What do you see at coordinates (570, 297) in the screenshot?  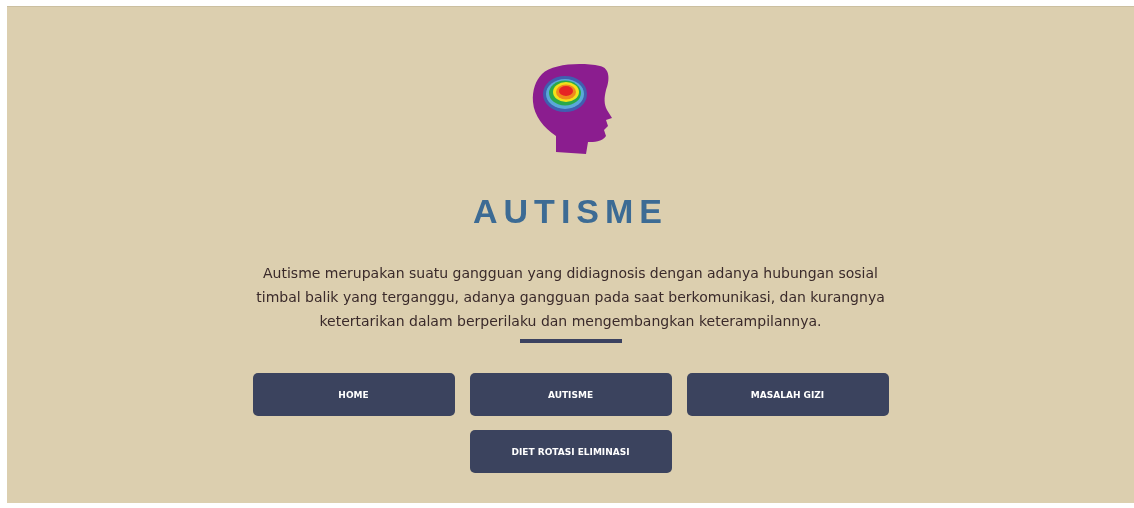 I see `description-text: Autisme merupakan suatu gangguan yang didiagnosis dengan adanya hubungan sosial timbal balik yang terganggu, adanya gangguan pada saat berkomunikasi, dan kurangnya ketertarikan dalam berperilaku dan mengembangkan keterampilannya.` at bounding box center [570, 297].